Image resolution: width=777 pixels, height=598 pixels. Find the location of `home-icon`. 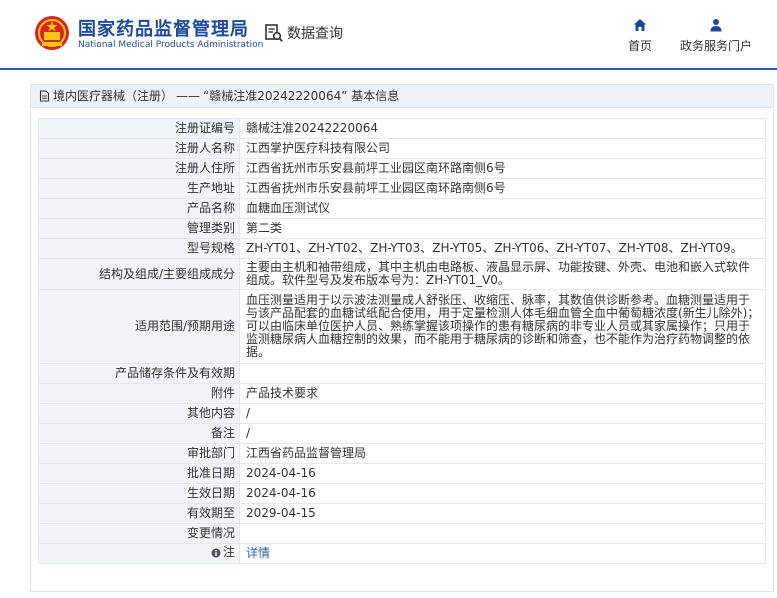

home-icon is located at coordinates (640, 25).